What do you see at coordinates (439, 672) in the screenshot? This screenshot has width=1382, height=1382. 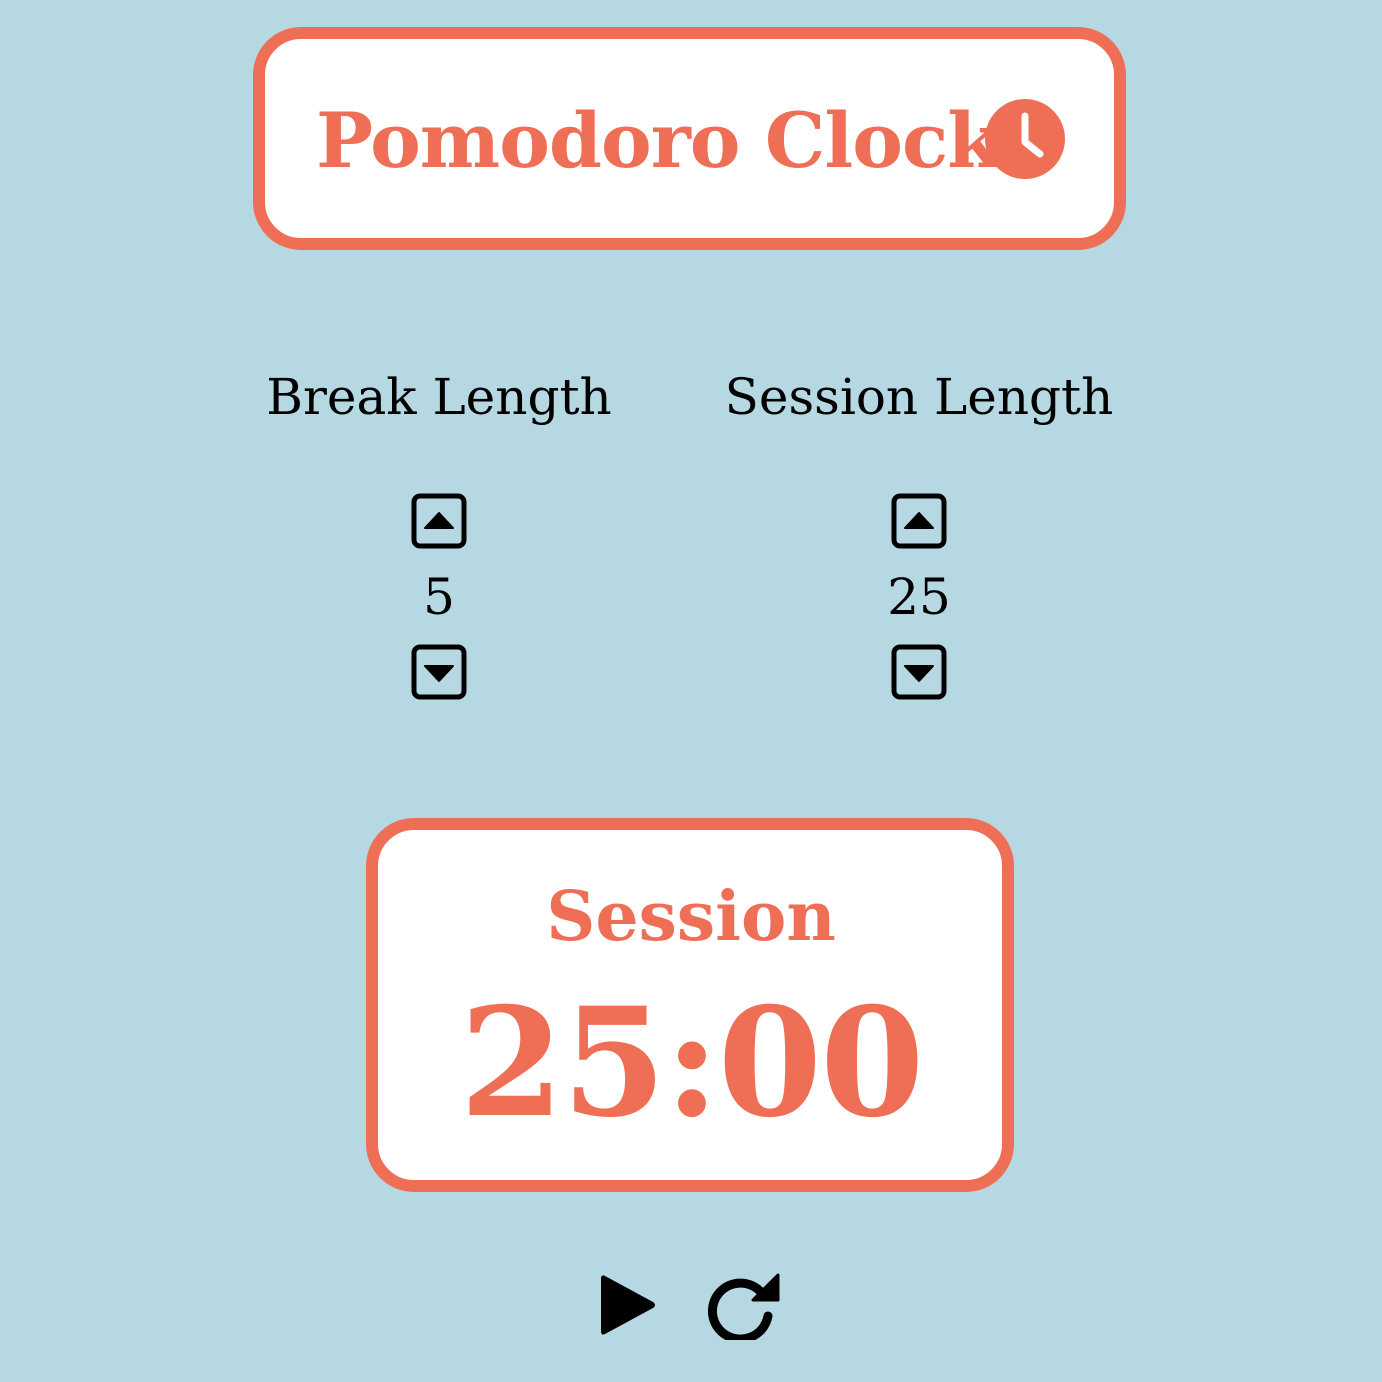 I see `break-decrement-button` at bounding box center [439, 672].